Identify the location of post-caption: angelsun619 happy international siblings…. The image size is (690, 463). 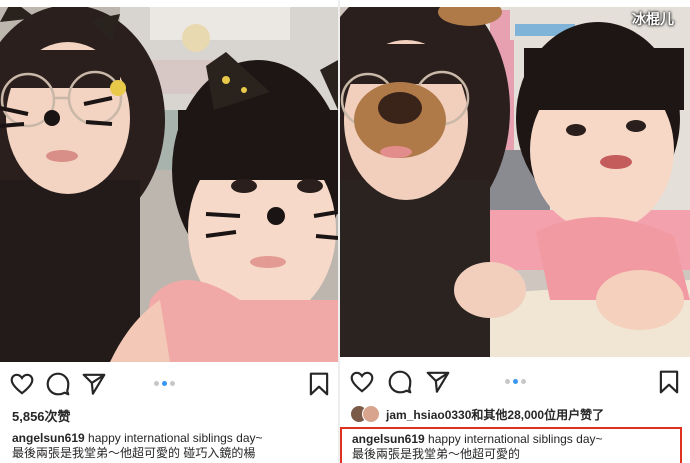
(137, 446).